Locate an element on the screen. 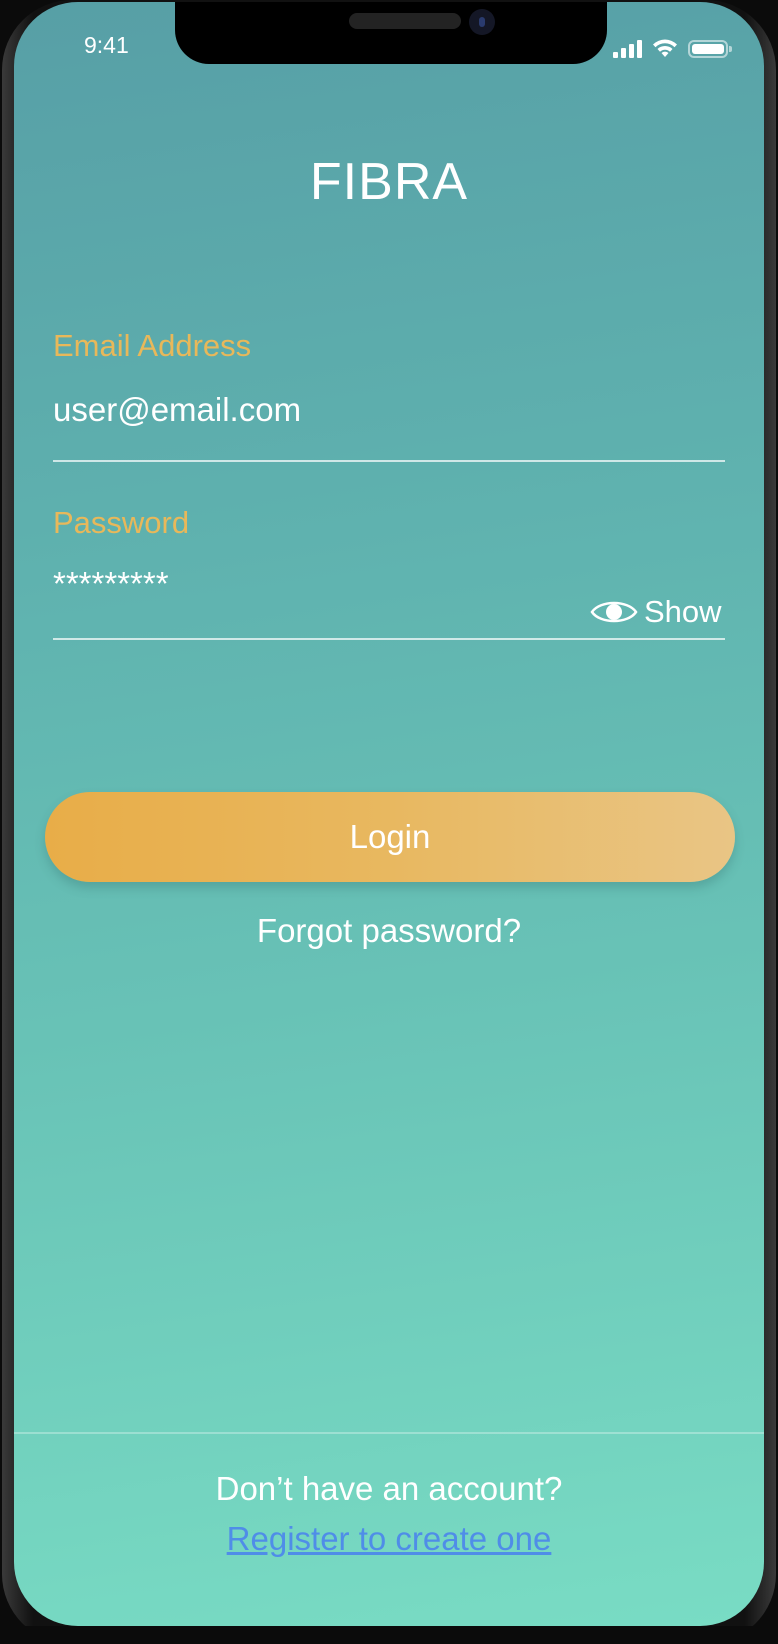 Image resolution: width=778 pixels, height=1644 pixels. cellular-signal-icon is located at coordinates (627, 49).